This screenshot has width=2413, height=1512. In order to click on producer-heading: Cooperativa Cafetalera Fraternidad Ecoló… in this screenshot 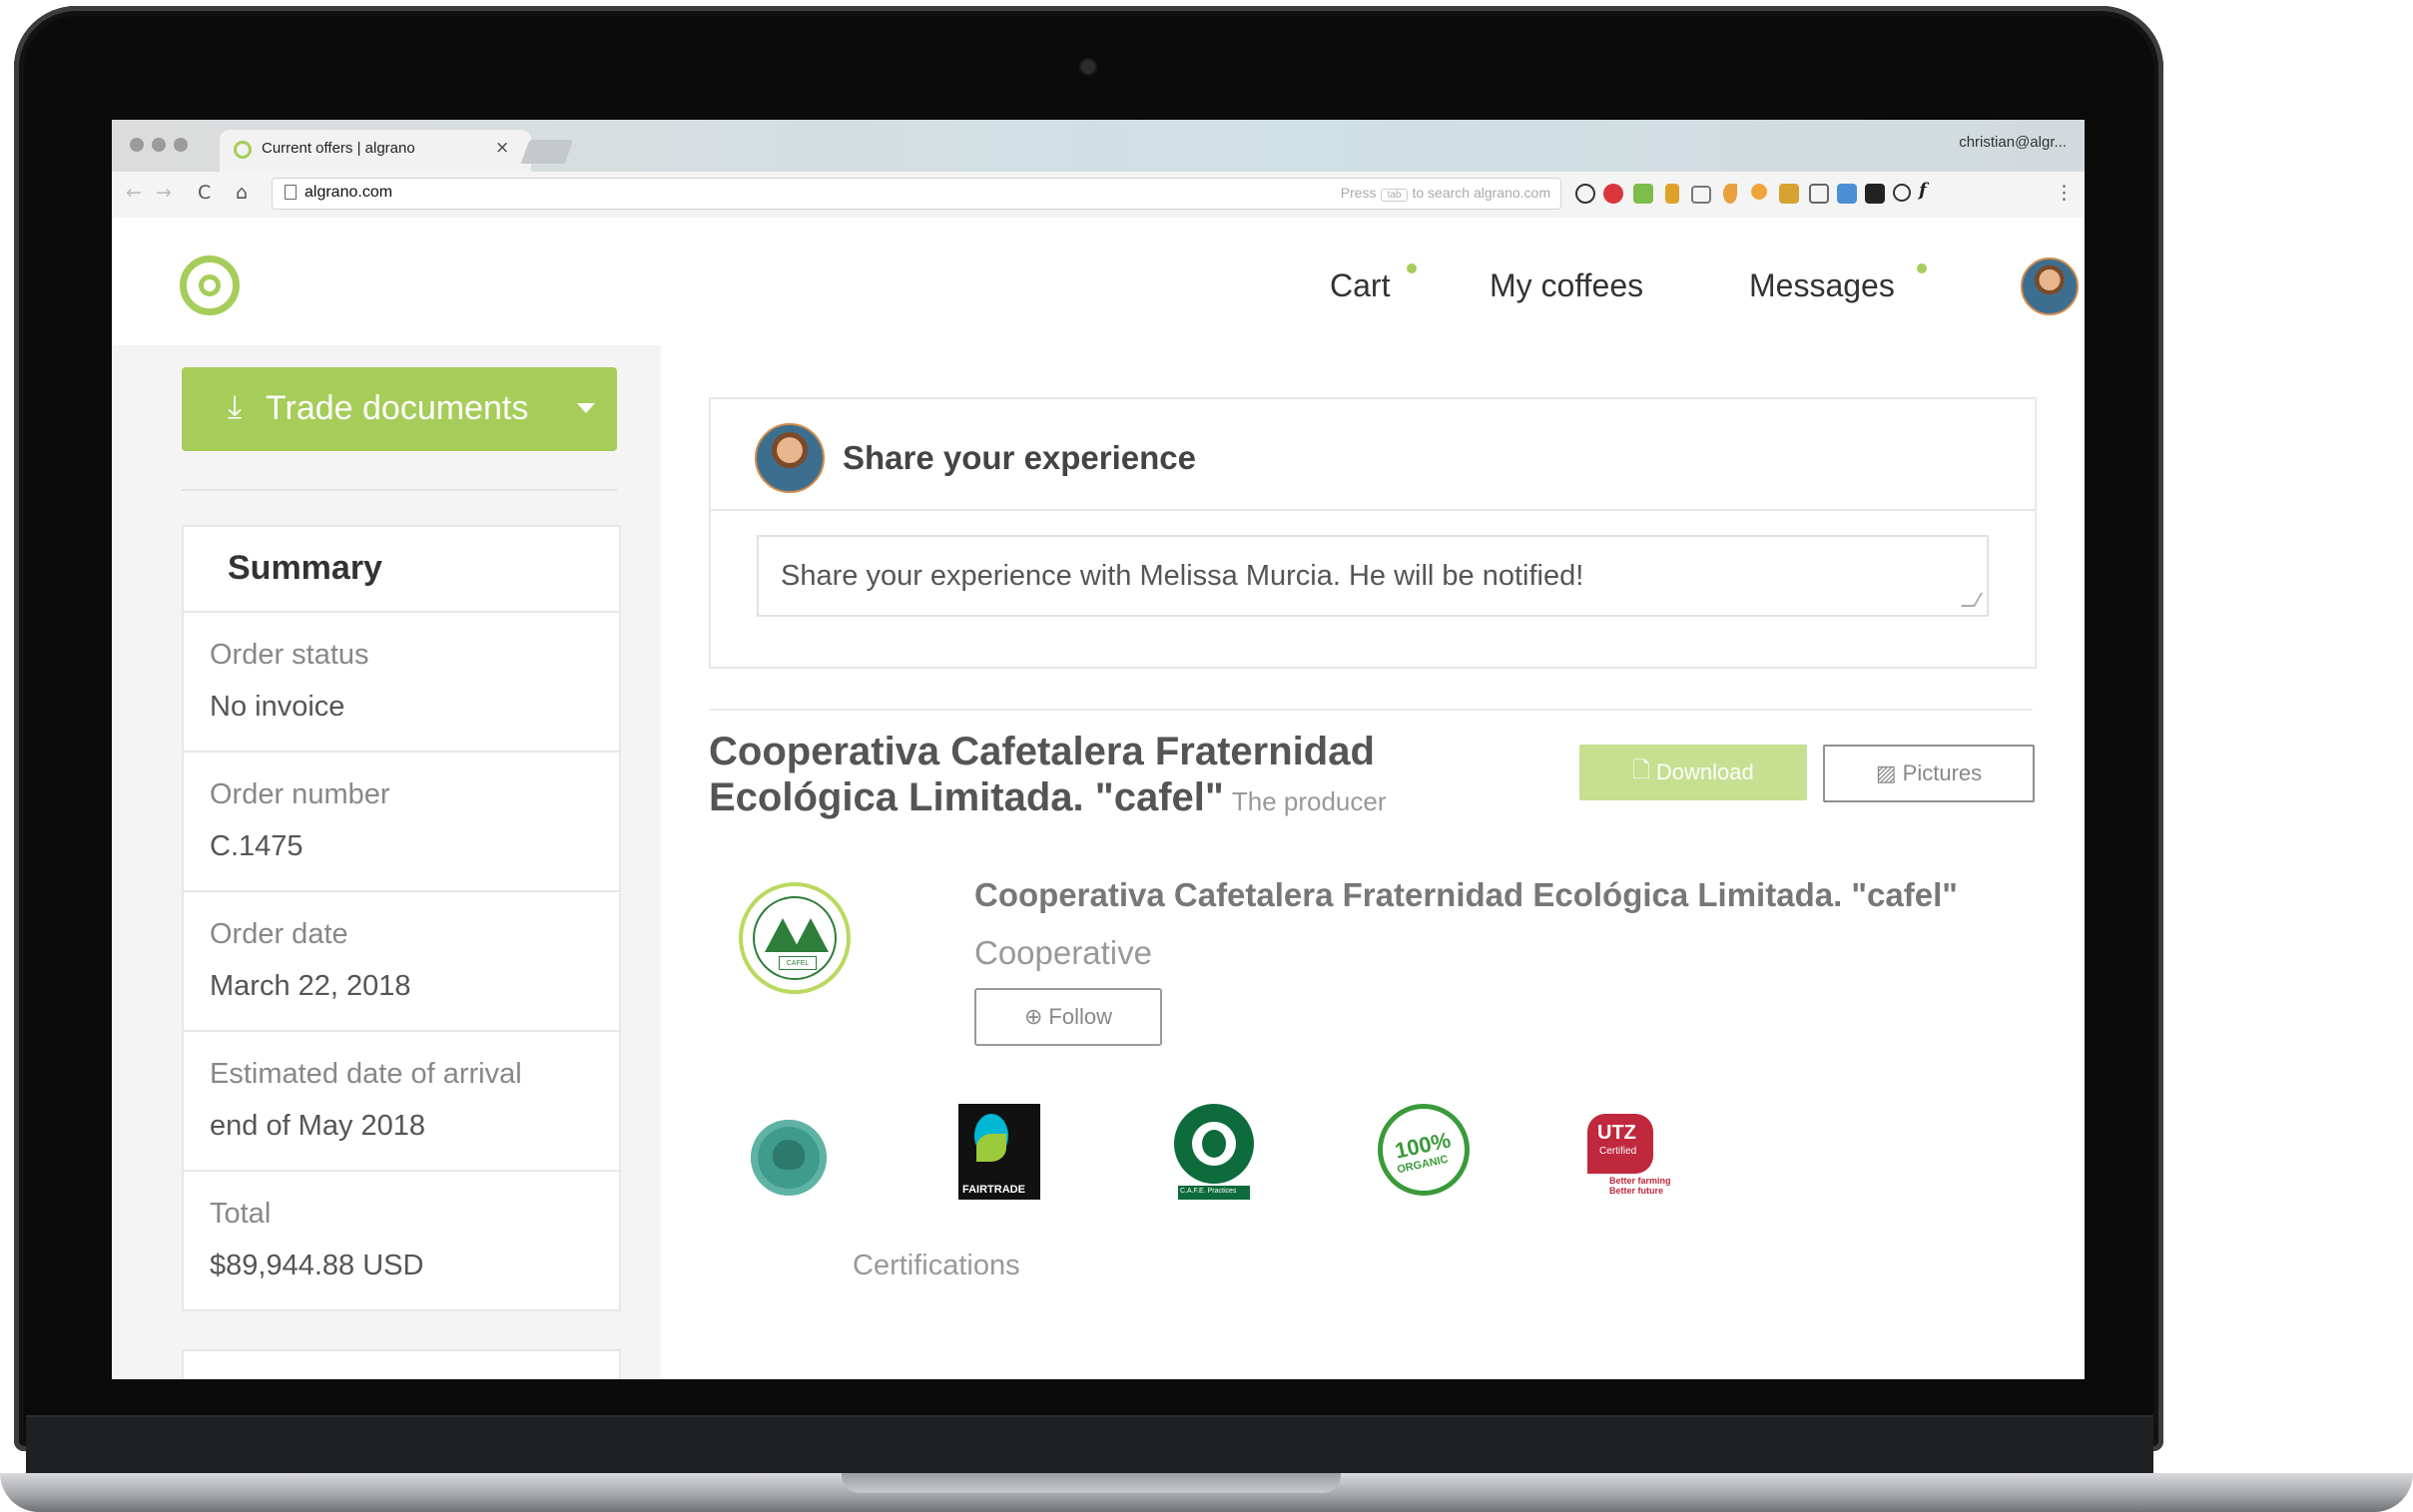, I will do `click(1048, 774)`.